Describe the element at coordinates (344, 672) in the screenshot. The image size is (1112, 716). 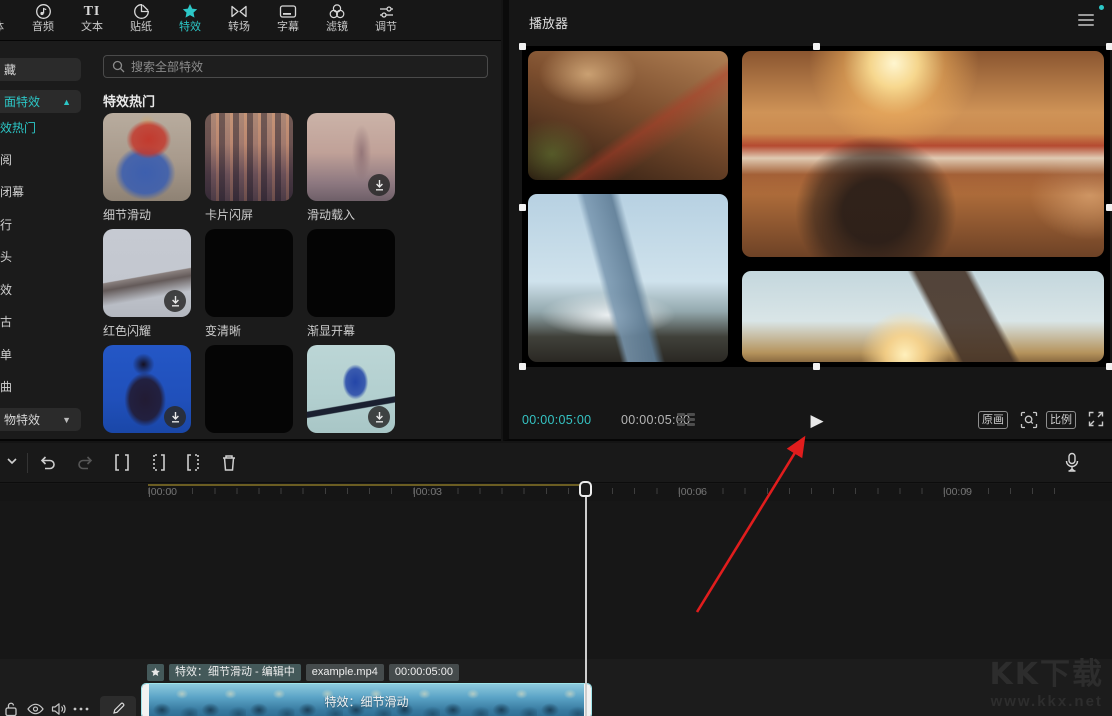
I see `file-name-badge: example.mp4` at that location.